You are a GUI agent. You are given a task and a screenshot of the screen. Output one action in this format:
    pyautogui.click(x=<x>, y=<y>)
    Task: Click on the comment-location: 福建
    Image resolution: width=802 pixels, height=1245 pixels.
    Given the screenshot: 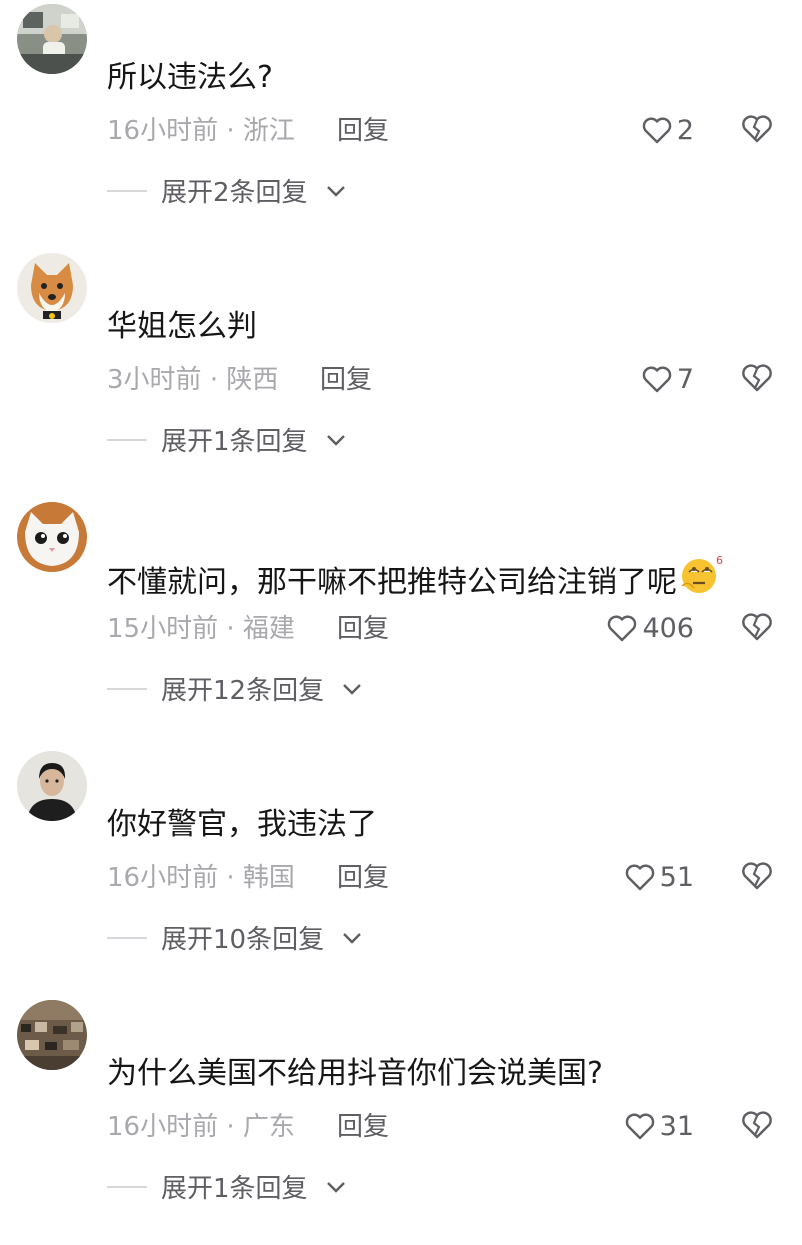 What is the action you would take?
    pyautogui.click(x=268, y=629)
    